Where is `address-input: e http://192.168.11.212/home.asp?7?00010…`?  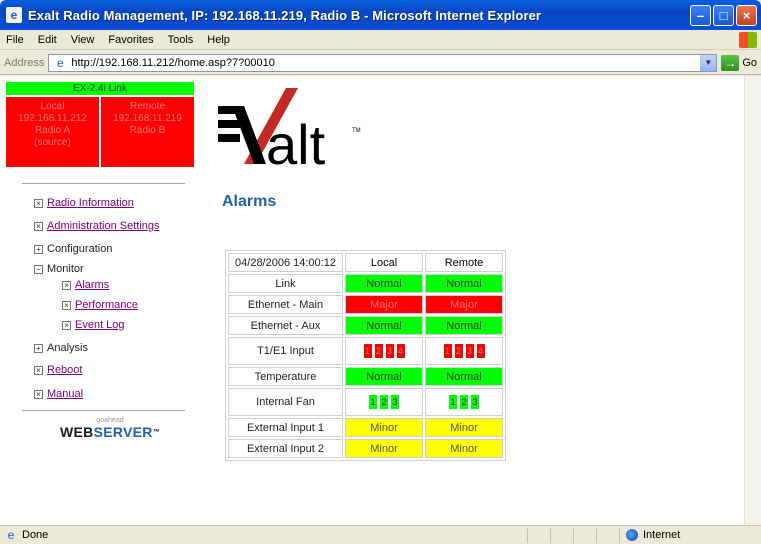
address-input: e http://192.168.11.212/home.asp?7?00010… is located at coordinates (383, 62).